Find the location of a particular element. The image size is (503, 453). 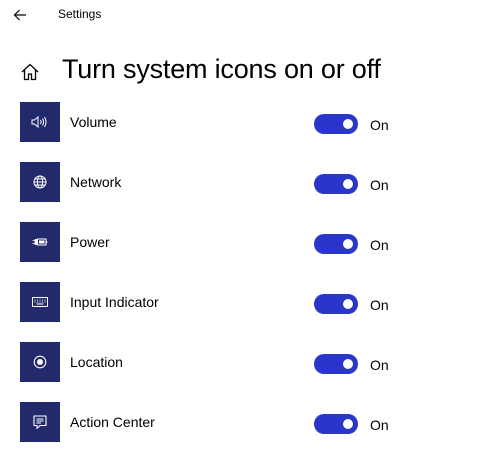

input-indicator-toggle is located at coordinates (336, 304).